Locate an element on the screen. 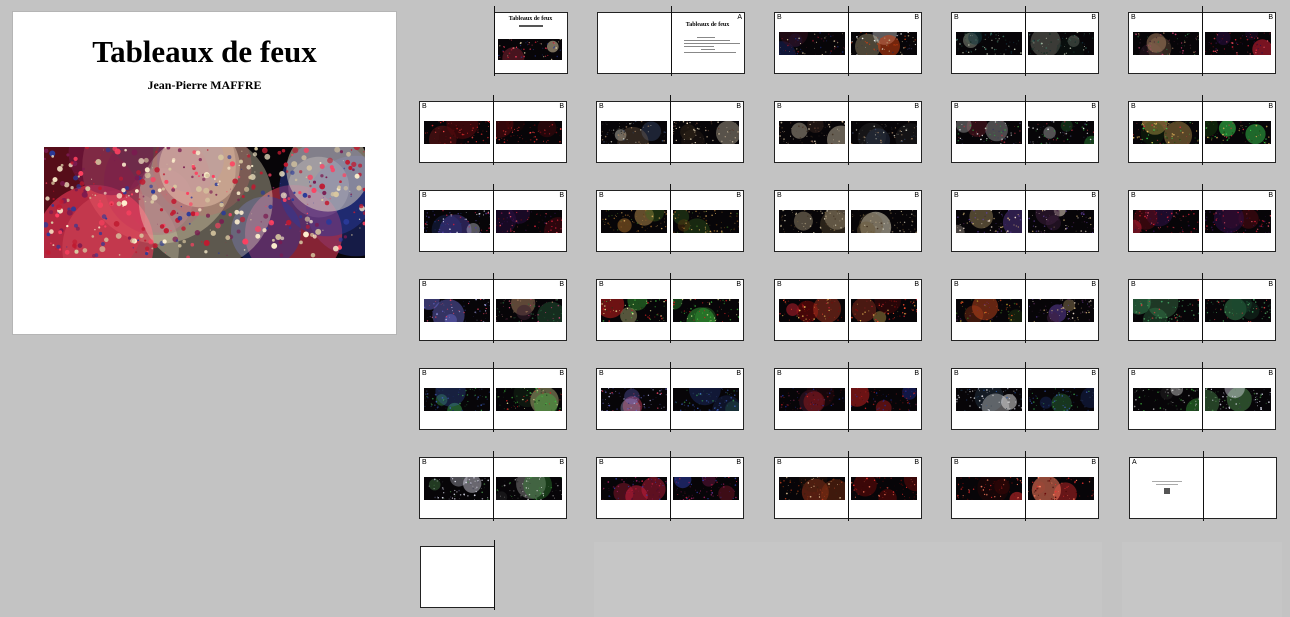  colophon-page-thumbnail: A is located at coordinates (1166, 488).